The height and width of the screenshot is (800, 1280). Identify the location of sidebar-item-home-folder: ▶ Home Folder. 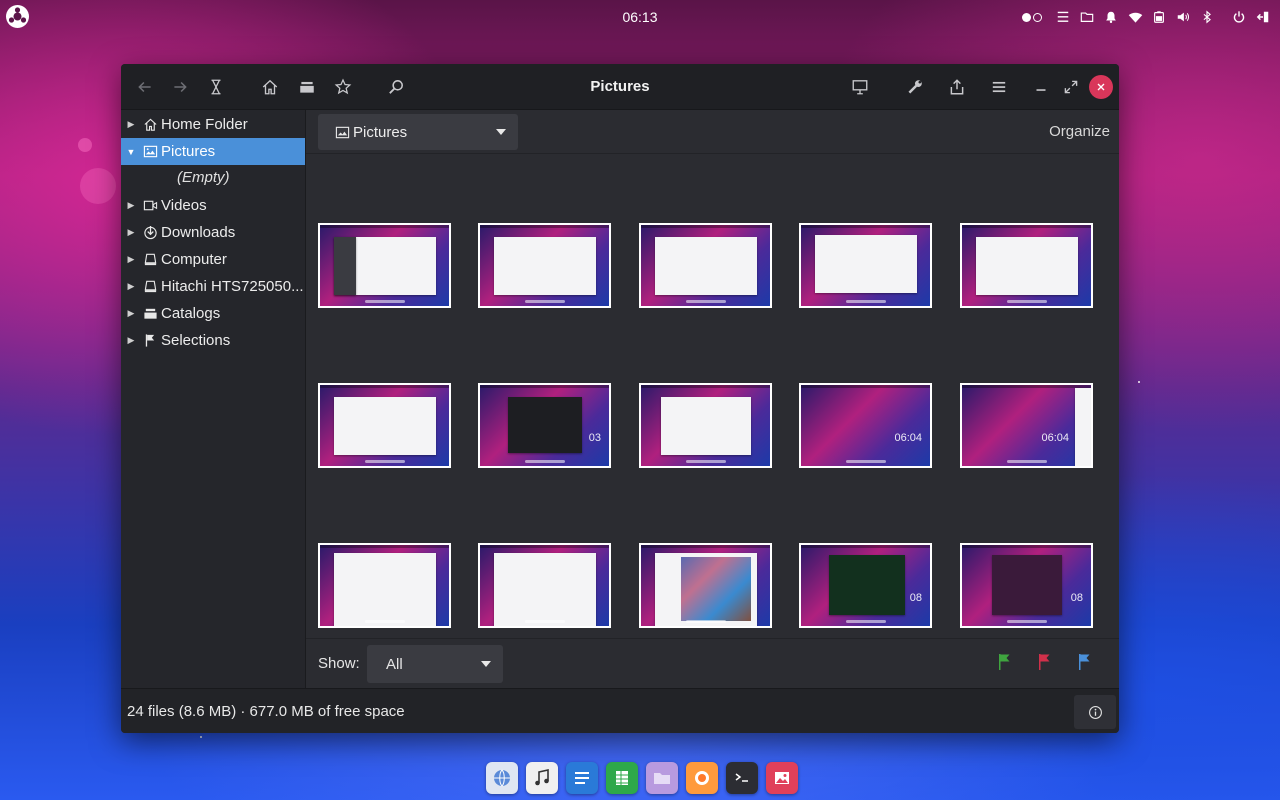
(213, 124).